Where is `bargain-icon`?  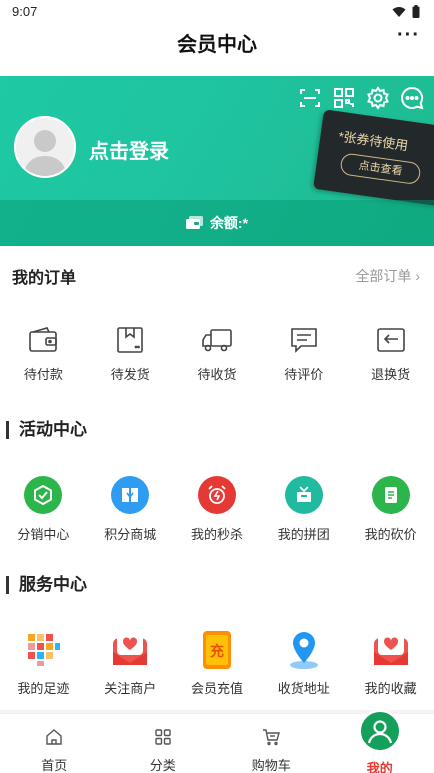
bargain-icon is located at coordinates (390, 495).